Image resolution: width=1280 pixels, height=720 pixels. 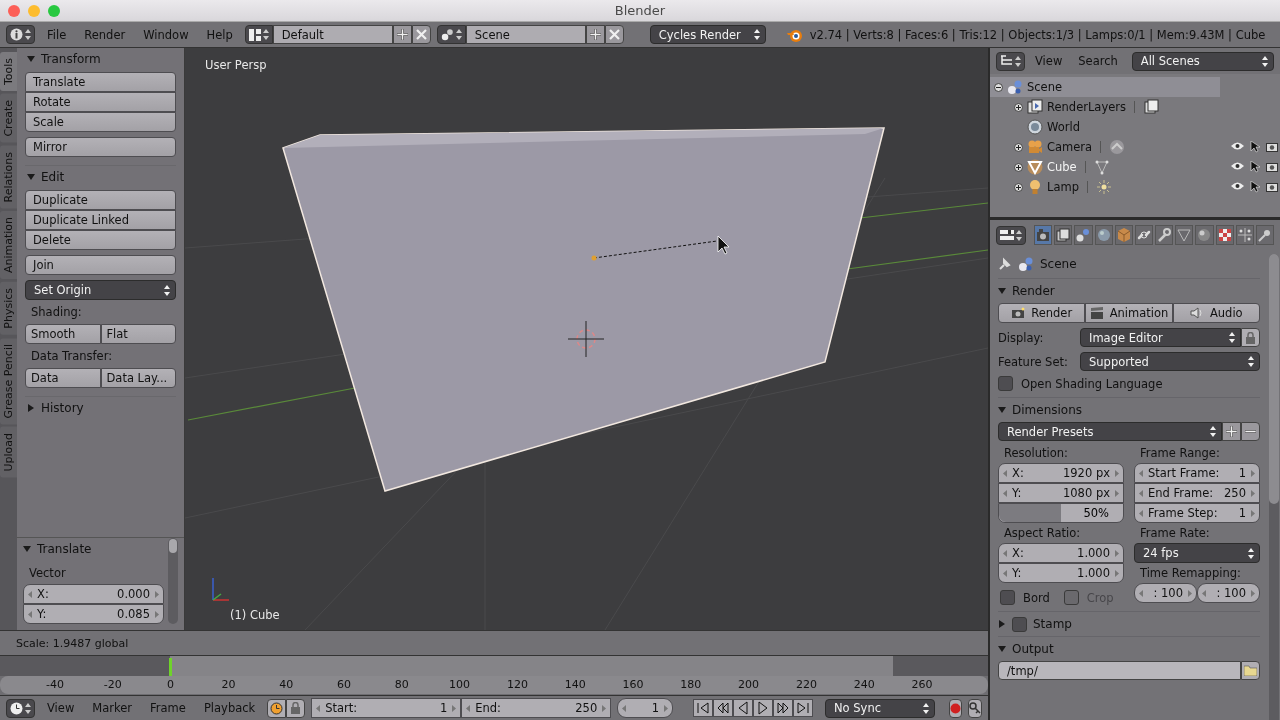 I want to click on tool-button: Delete, so click(x=100, y=240).